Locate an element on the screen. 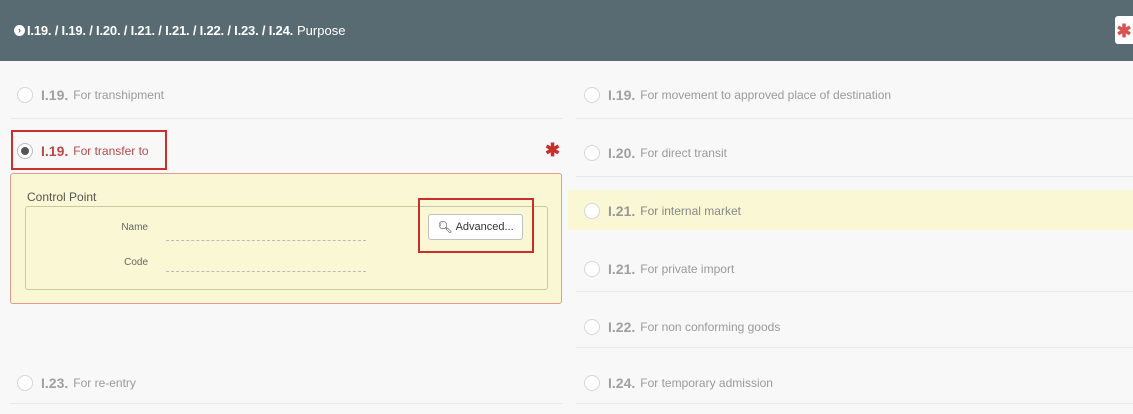  option-direct-transit: I.20. For direct transit is located at coordinates (655, 153).